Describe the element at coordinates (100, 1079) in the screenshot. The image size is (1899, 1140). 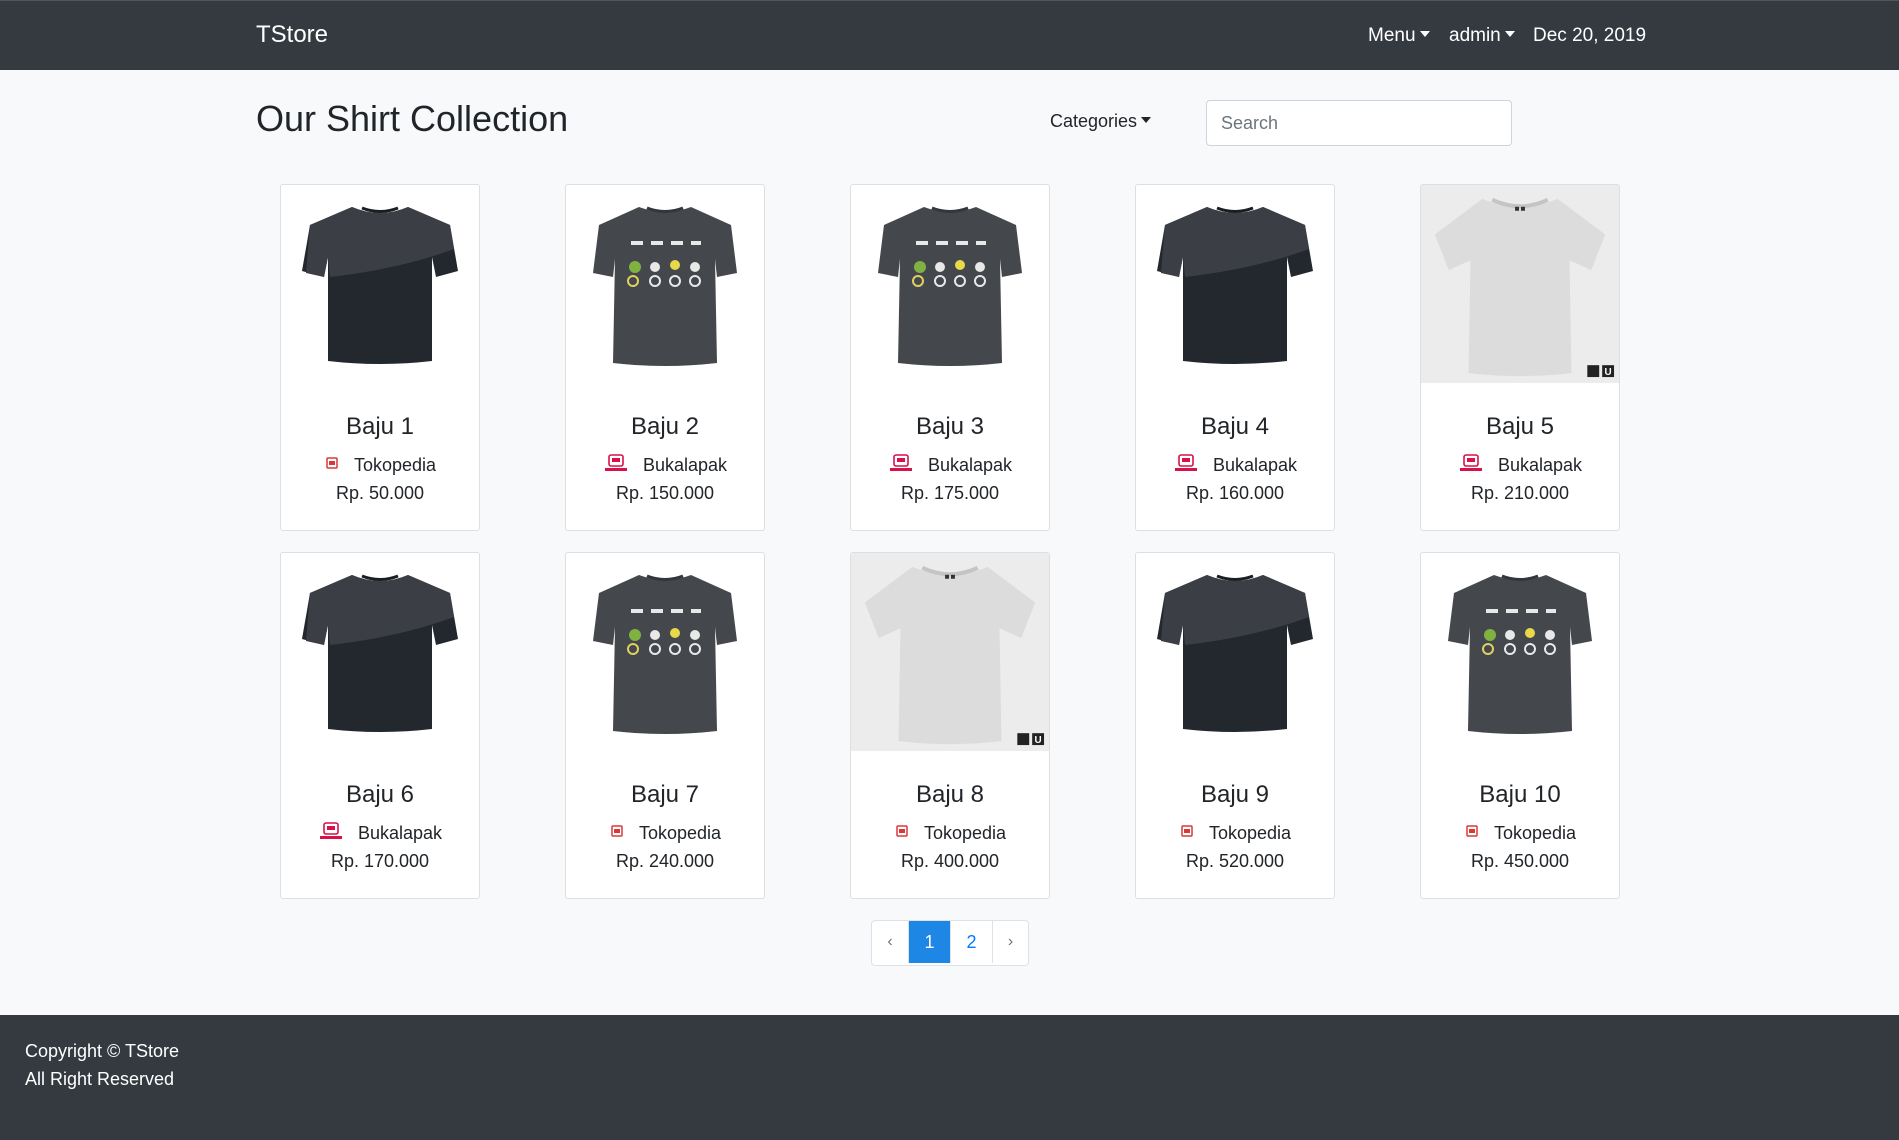
I see `rights-text: All Right Reserved` at that location.